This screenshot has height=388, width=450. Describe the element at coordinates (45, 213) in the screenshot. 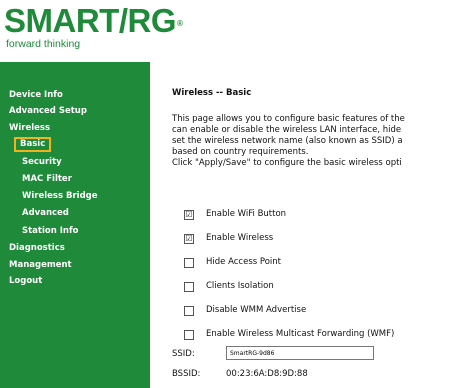

I see `sidebar-item-advanced: Advanced` at that location.